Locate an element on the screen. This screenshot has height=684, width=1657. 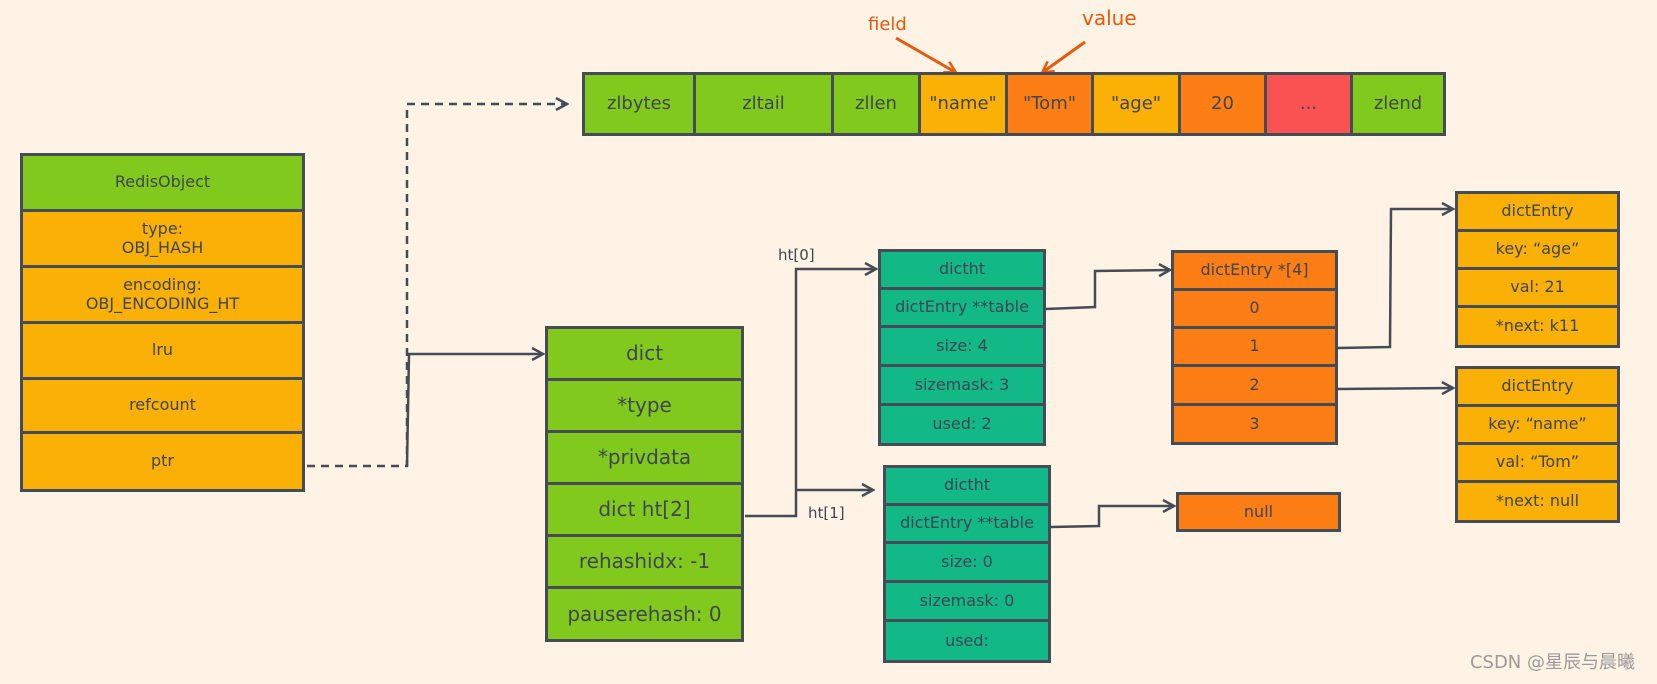
ziplist-cell-zlbytes: zlbytes is located at coordinates (639, 104).